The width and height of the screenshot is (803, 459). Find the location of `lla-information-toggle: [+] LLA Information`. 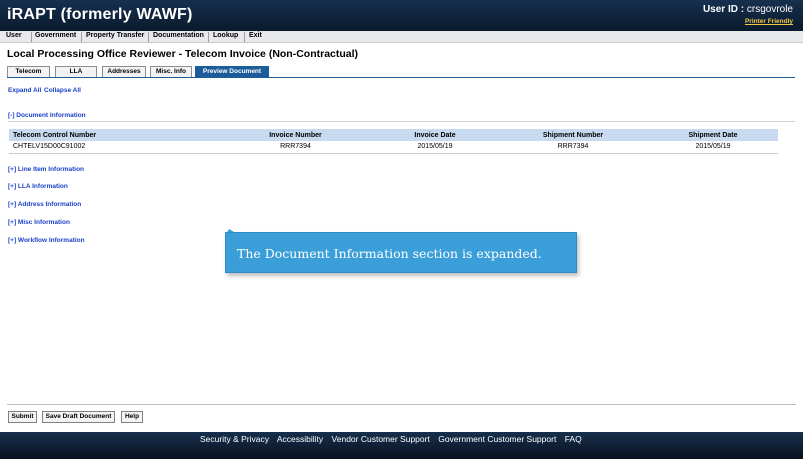

lla-information-toggle: [+] LLA Information is located at coordinates (38, 186).